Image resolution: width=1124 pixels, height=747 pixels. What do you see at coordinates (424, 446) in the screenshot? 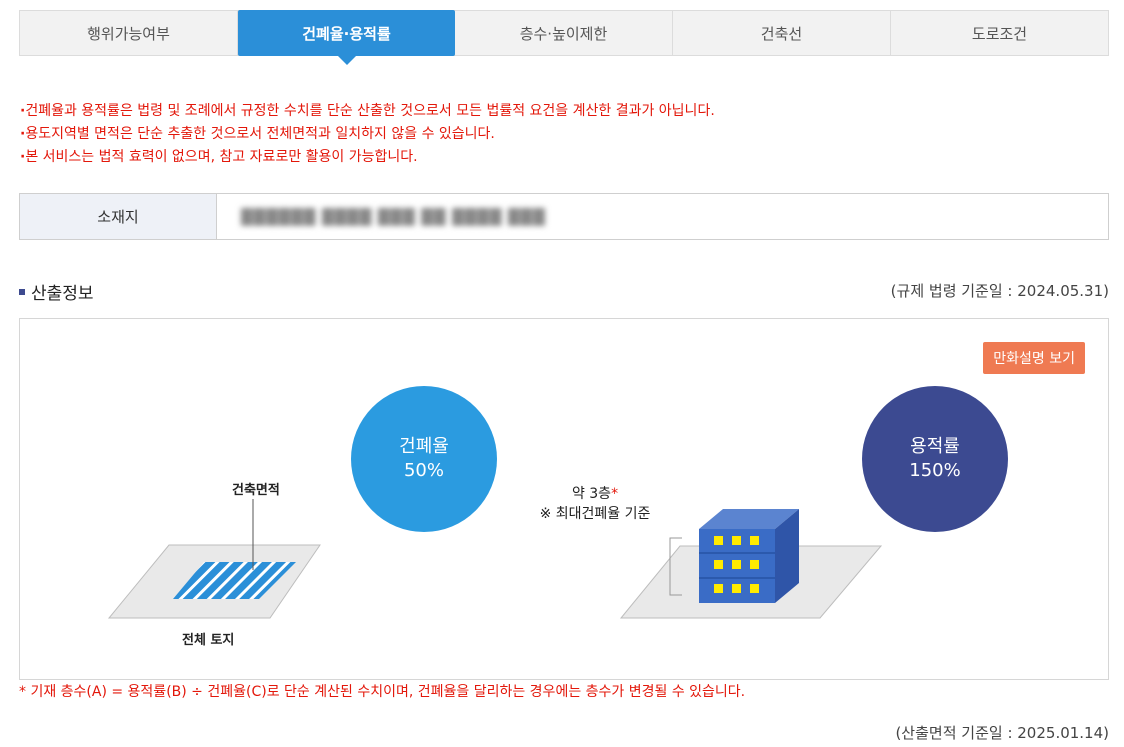
I see `bcr-label: 건폐율` at bounding box center [424, 446].